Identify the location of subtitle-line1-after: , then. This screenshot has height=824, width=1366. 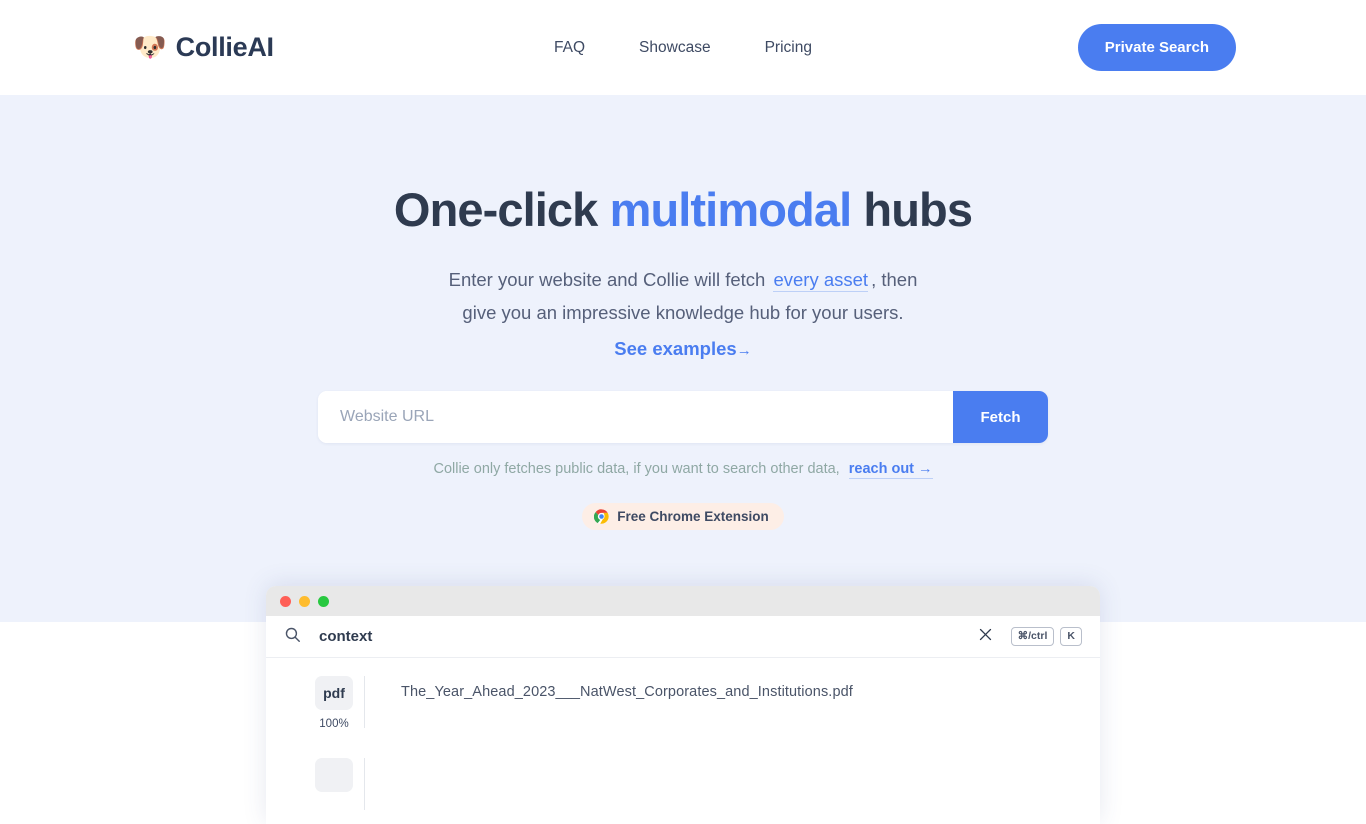
(894, 280).